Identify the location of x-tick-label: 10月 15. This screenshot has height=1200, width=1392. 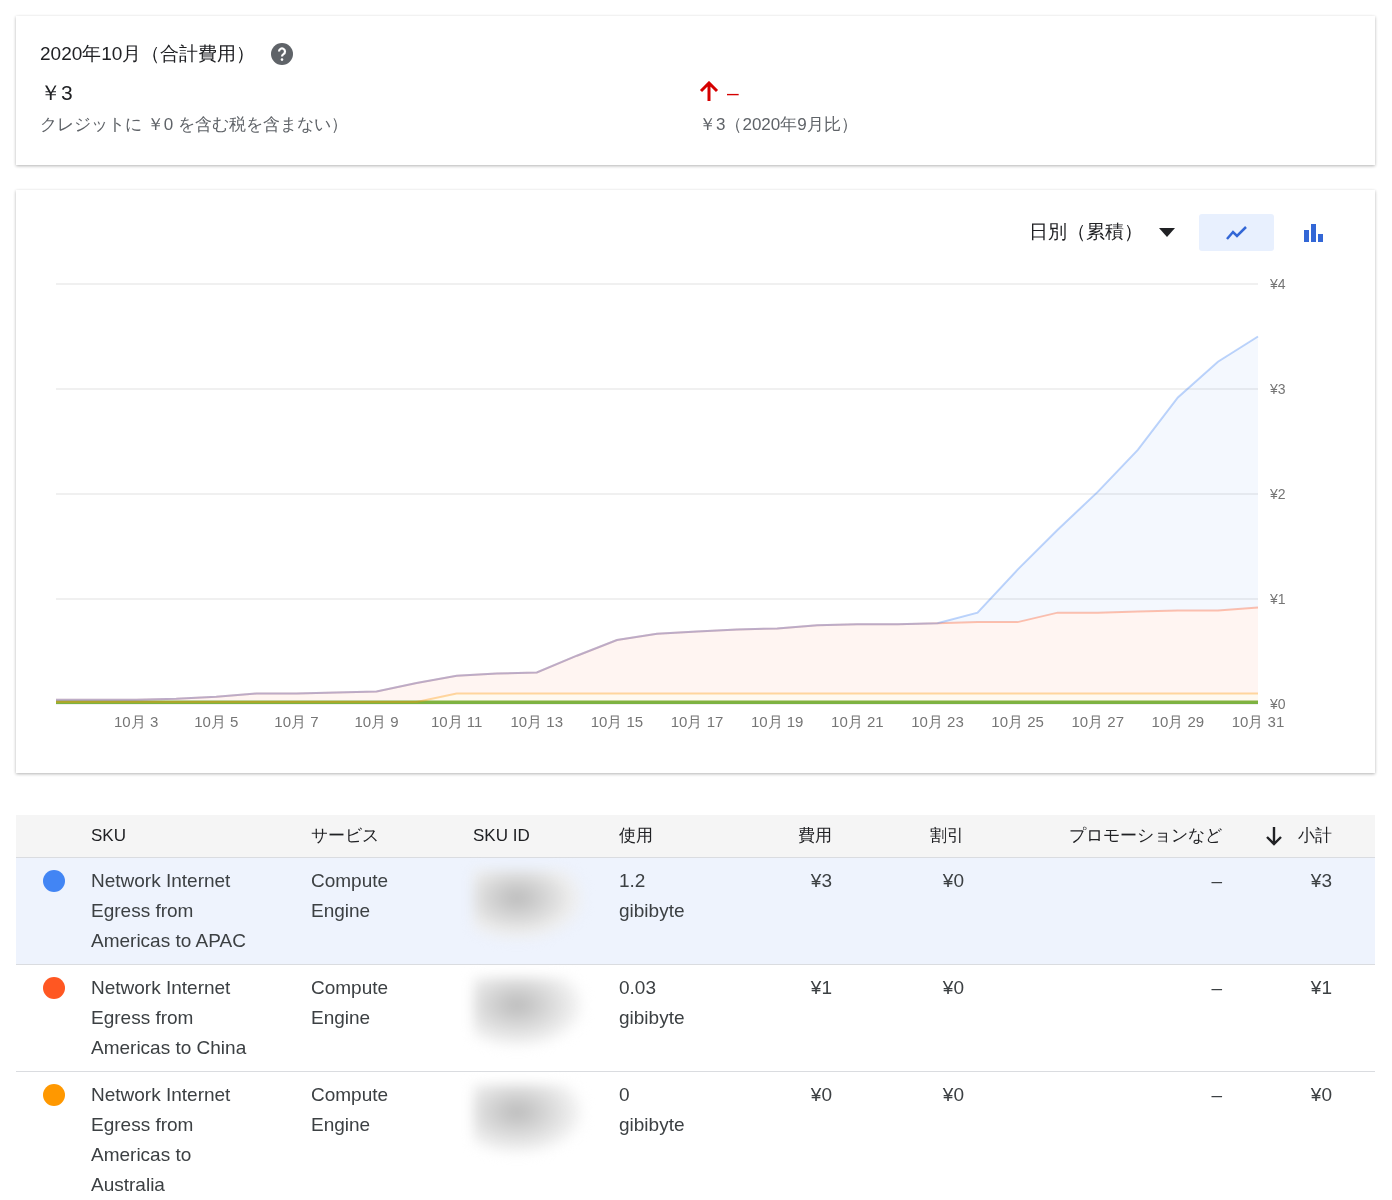
(617, 721).